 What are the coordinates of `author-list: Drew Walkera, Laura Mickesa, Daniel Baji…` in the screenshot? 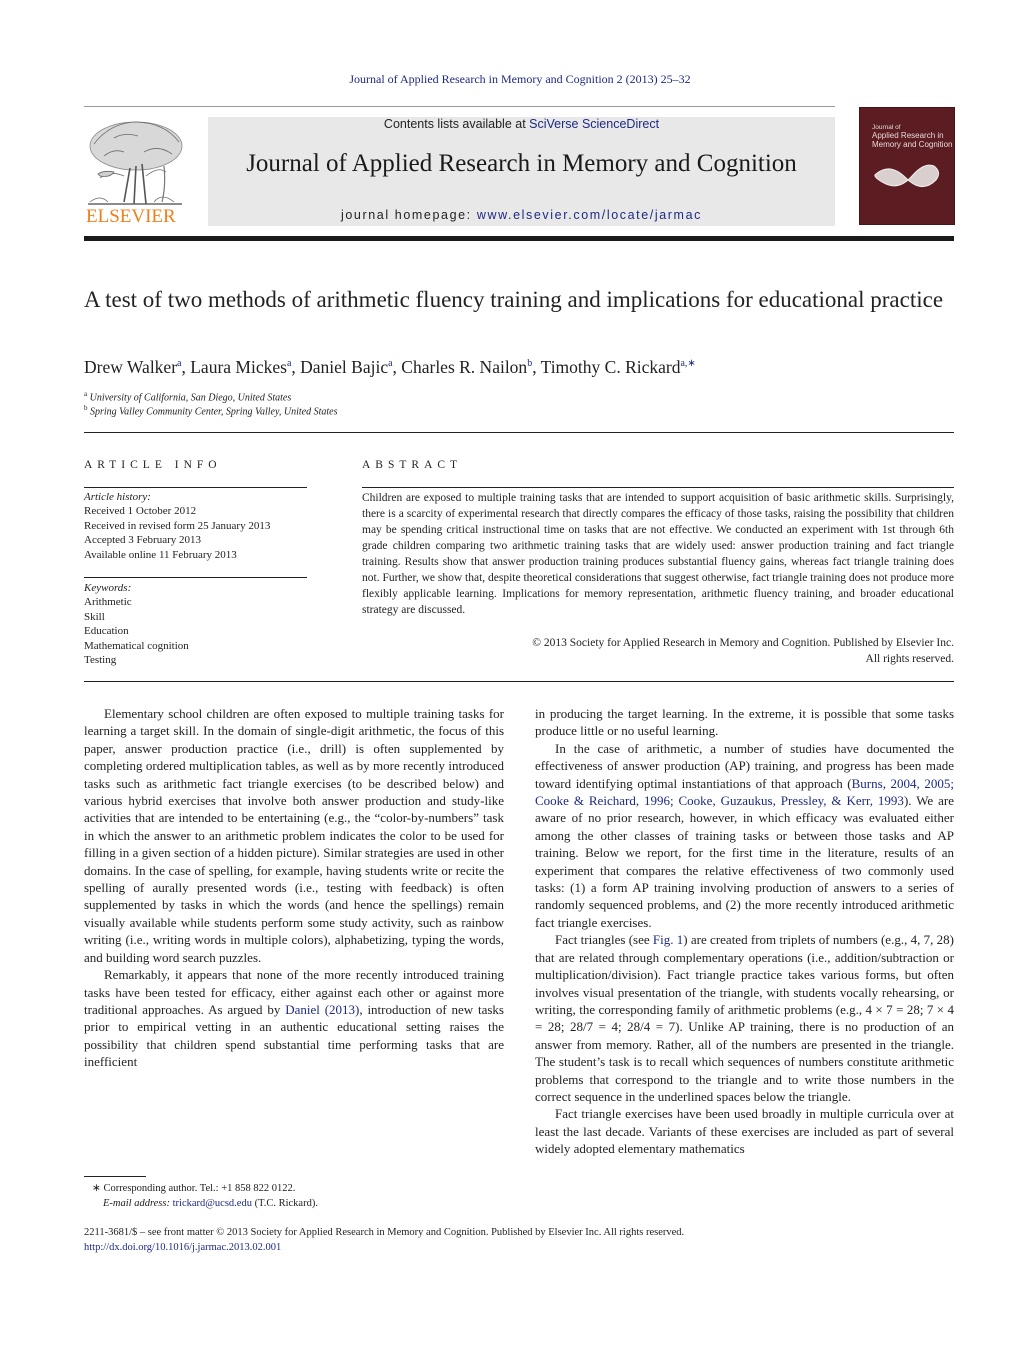 It's located at (390, 367).